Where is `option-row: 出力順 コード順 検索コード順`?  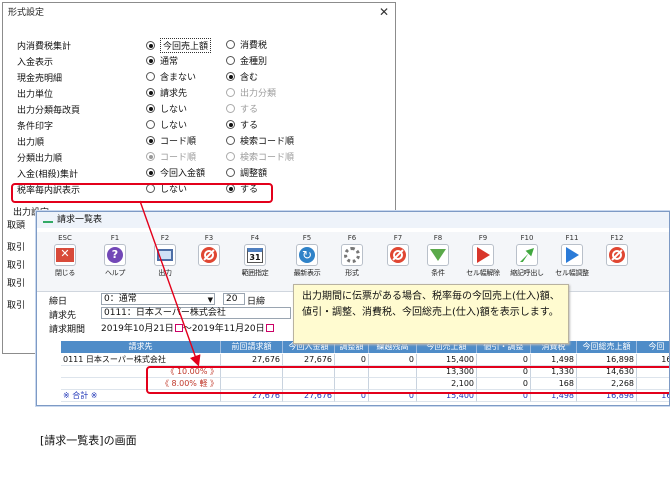 option-row: 出力順 コード順 検索コード順 is located at coordinates (193, 141).